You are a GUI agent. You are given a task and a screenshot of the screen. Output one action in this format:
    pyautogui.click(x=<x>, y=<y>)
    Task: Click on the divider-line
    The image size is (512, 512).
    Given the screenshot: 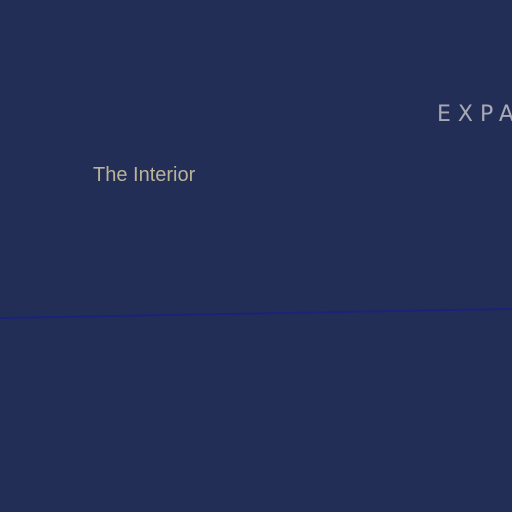 What is the action you would take?
    pyautogui.click(x=256, y=313)
    